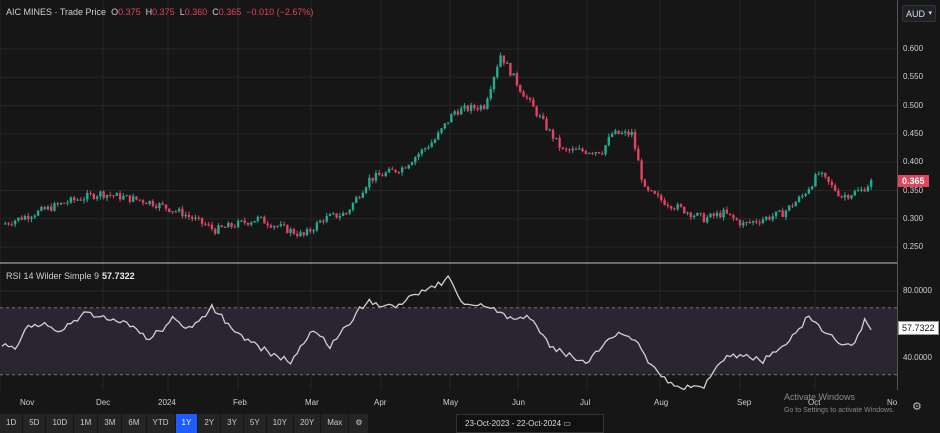 This screenshot has width=940, height=433. What do you see at coordinates (11, 423) in the screenshot?
I see `range-button-1d: 1D` at bounding box center [11, 423].